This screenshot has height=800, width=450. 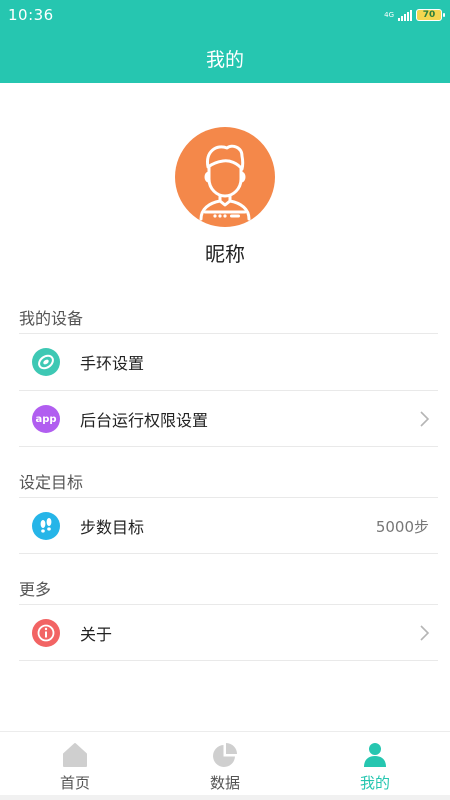 I want to click on footprints-icon, so click(x=46, y=526).